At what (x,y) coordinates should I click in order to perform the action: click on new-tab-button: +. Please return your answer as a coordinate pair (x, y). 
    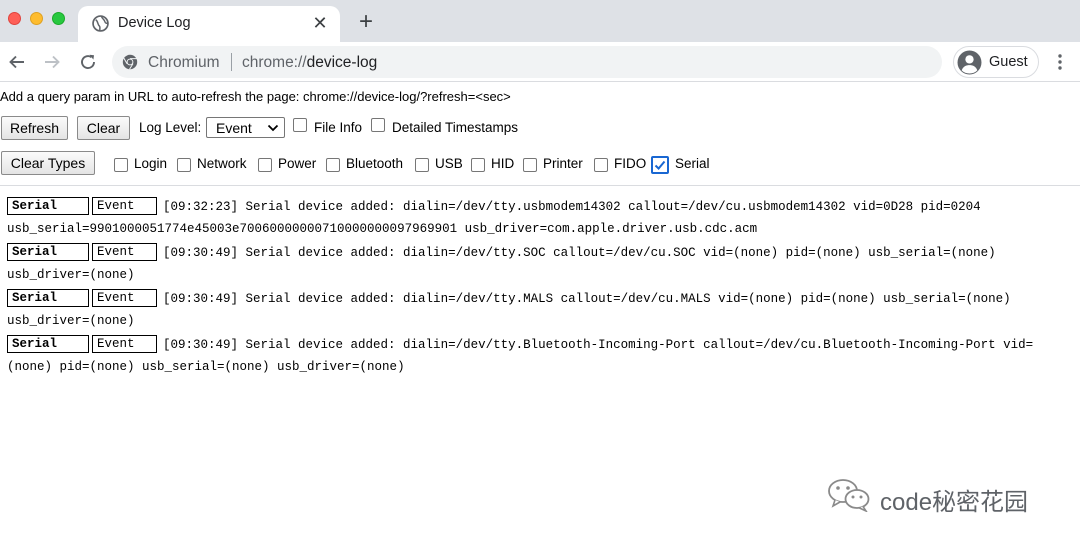
    Looking at the image, I should click on (366, 22).